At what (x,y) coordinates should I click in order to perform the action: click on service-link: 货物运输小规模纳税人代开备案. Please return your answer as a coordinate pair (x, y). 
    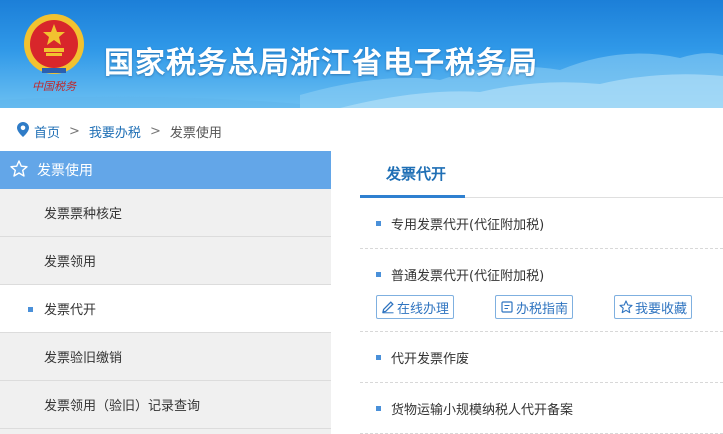
    Looking at the image, I should click on (482, 408).